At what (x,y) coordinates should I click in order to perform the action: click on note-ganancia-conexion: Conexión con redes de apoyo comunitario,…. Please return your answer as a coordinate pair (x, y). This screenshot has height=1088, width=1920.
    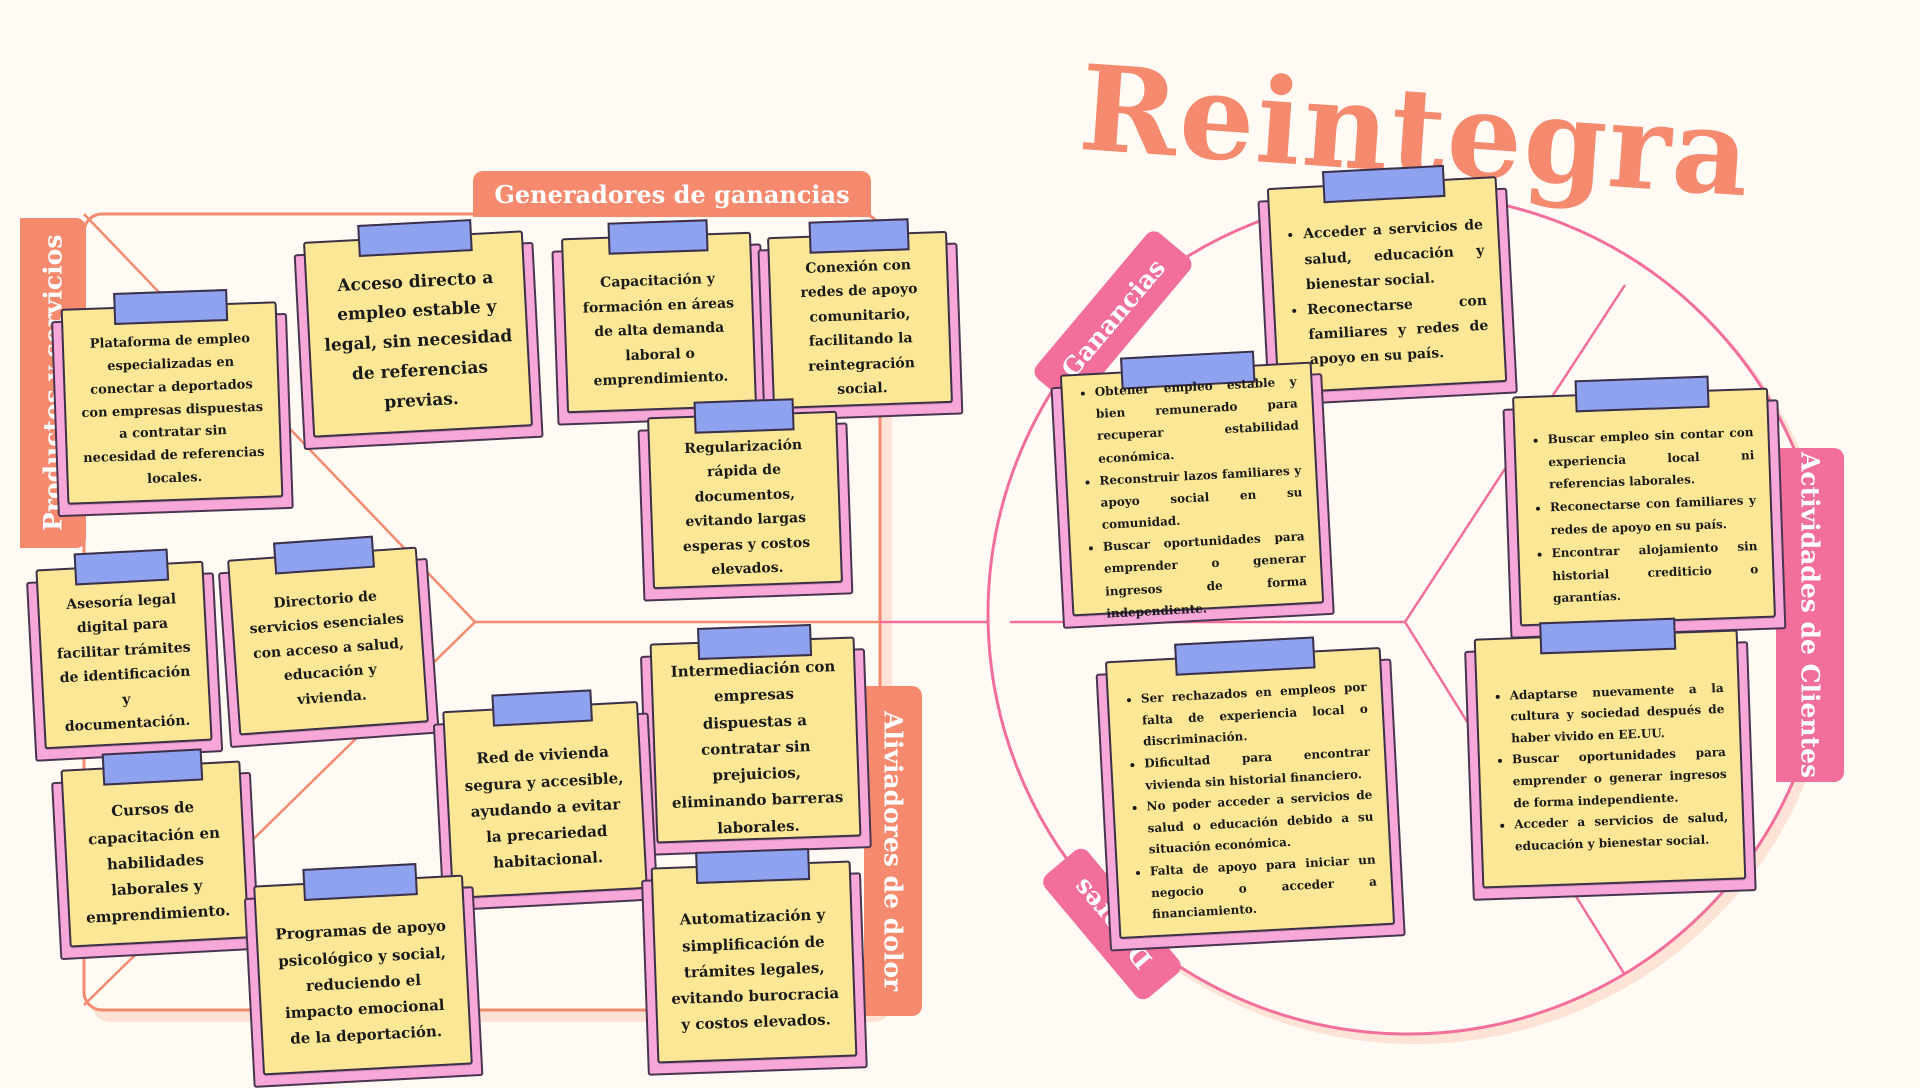
    Looking at the image, I should click on (860, 320).